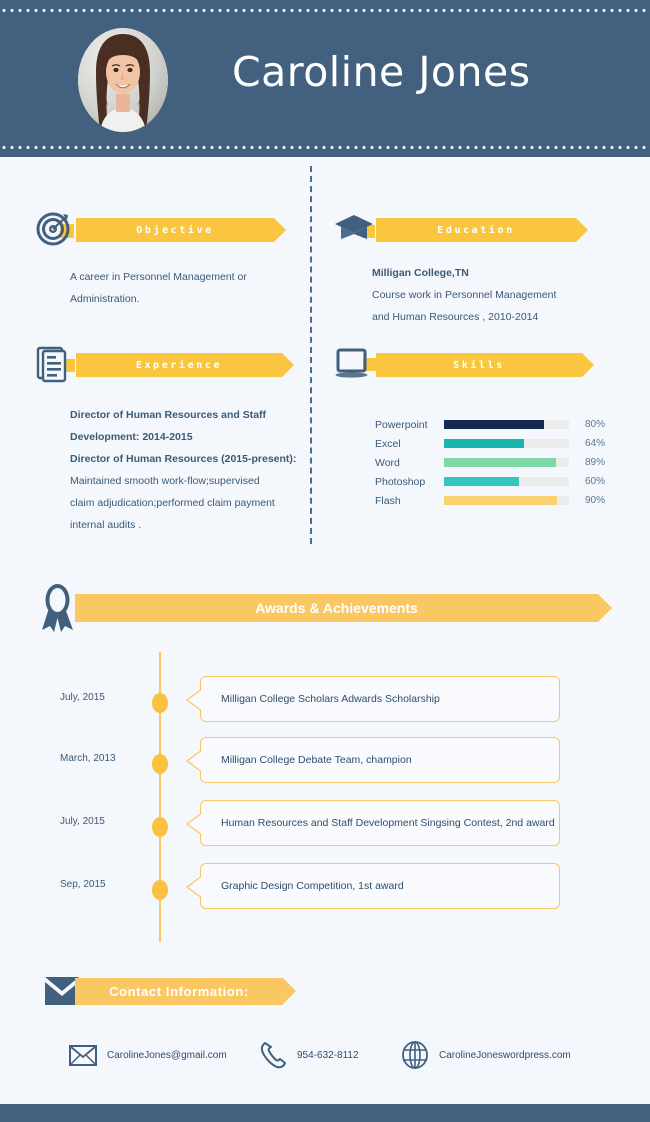 Image resolution: width=650 pixels, height=1122 pixels. What do you see at coordinates (179, 365) in the screenshot?
I see `experience-title: Experience` at bounding box center [179, 365].